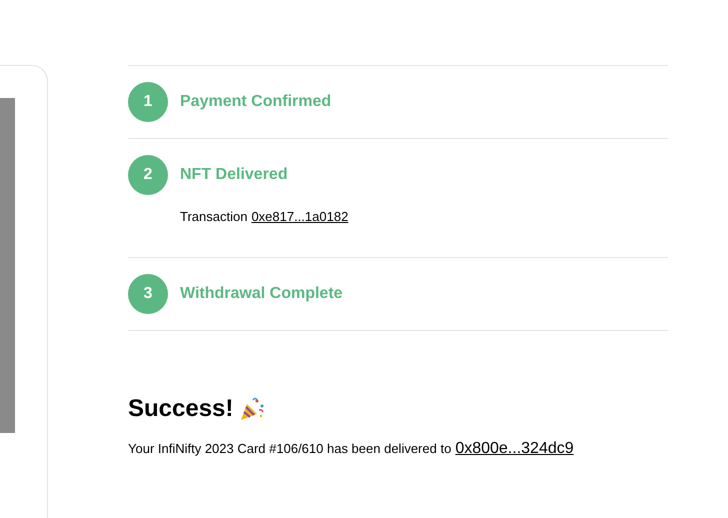 The height and width of the screenshot is (518, 728). Describe the element at coordinates (181, 409) in the screenshot. I see `success-title: Success!` at that location.